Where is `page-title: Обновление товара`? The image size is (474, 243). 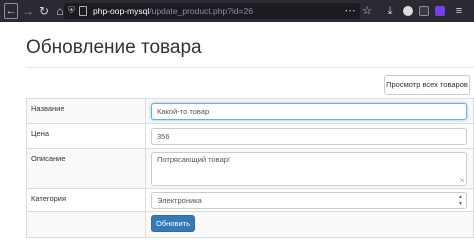
page-title: Обновление товара is located at coordinates (114, 47).